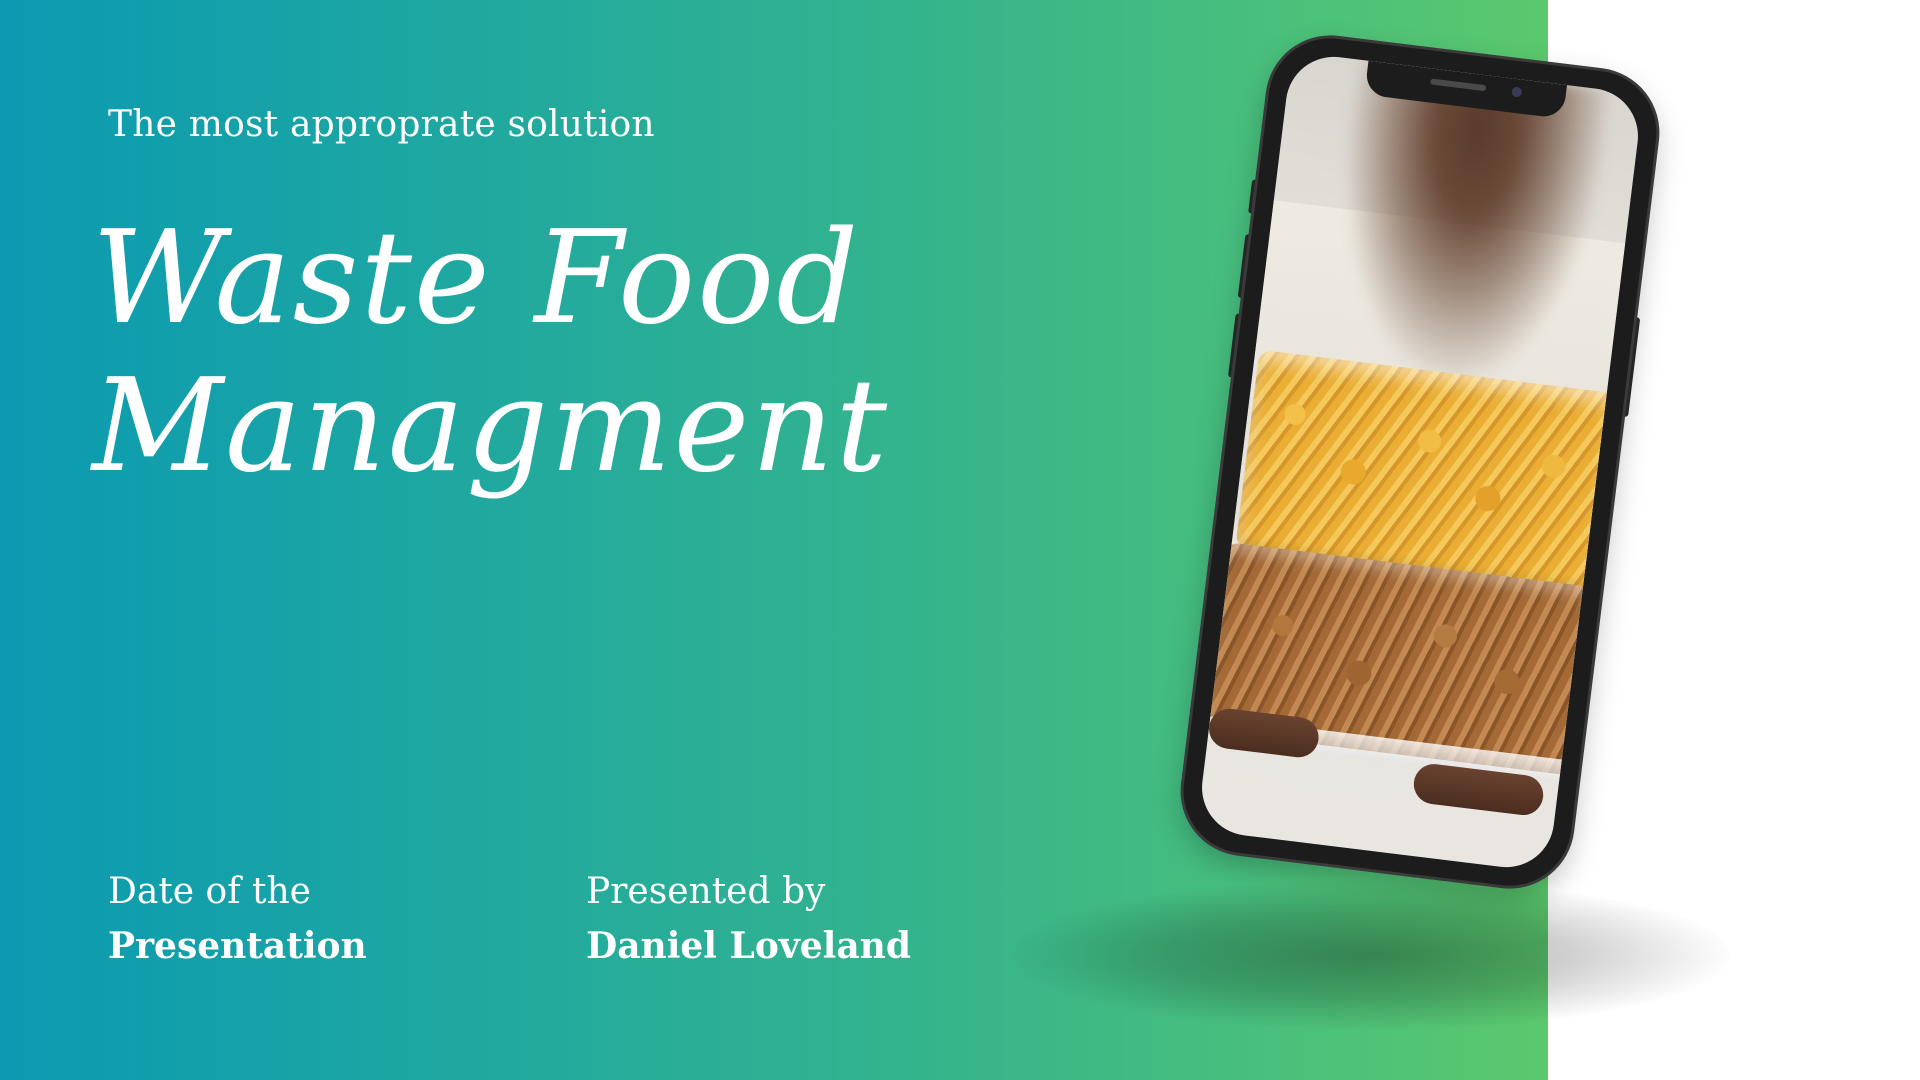  I want to click on slide-title: Waste Food Managment, so click(502, 353).